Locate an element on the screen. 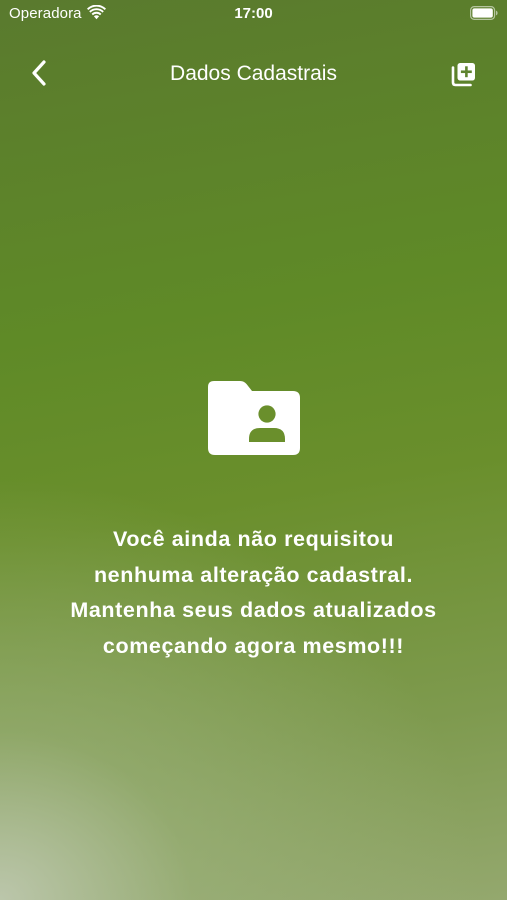  empty-state-line: começando agora mesmo!!! is located at coordinates (253, 645).